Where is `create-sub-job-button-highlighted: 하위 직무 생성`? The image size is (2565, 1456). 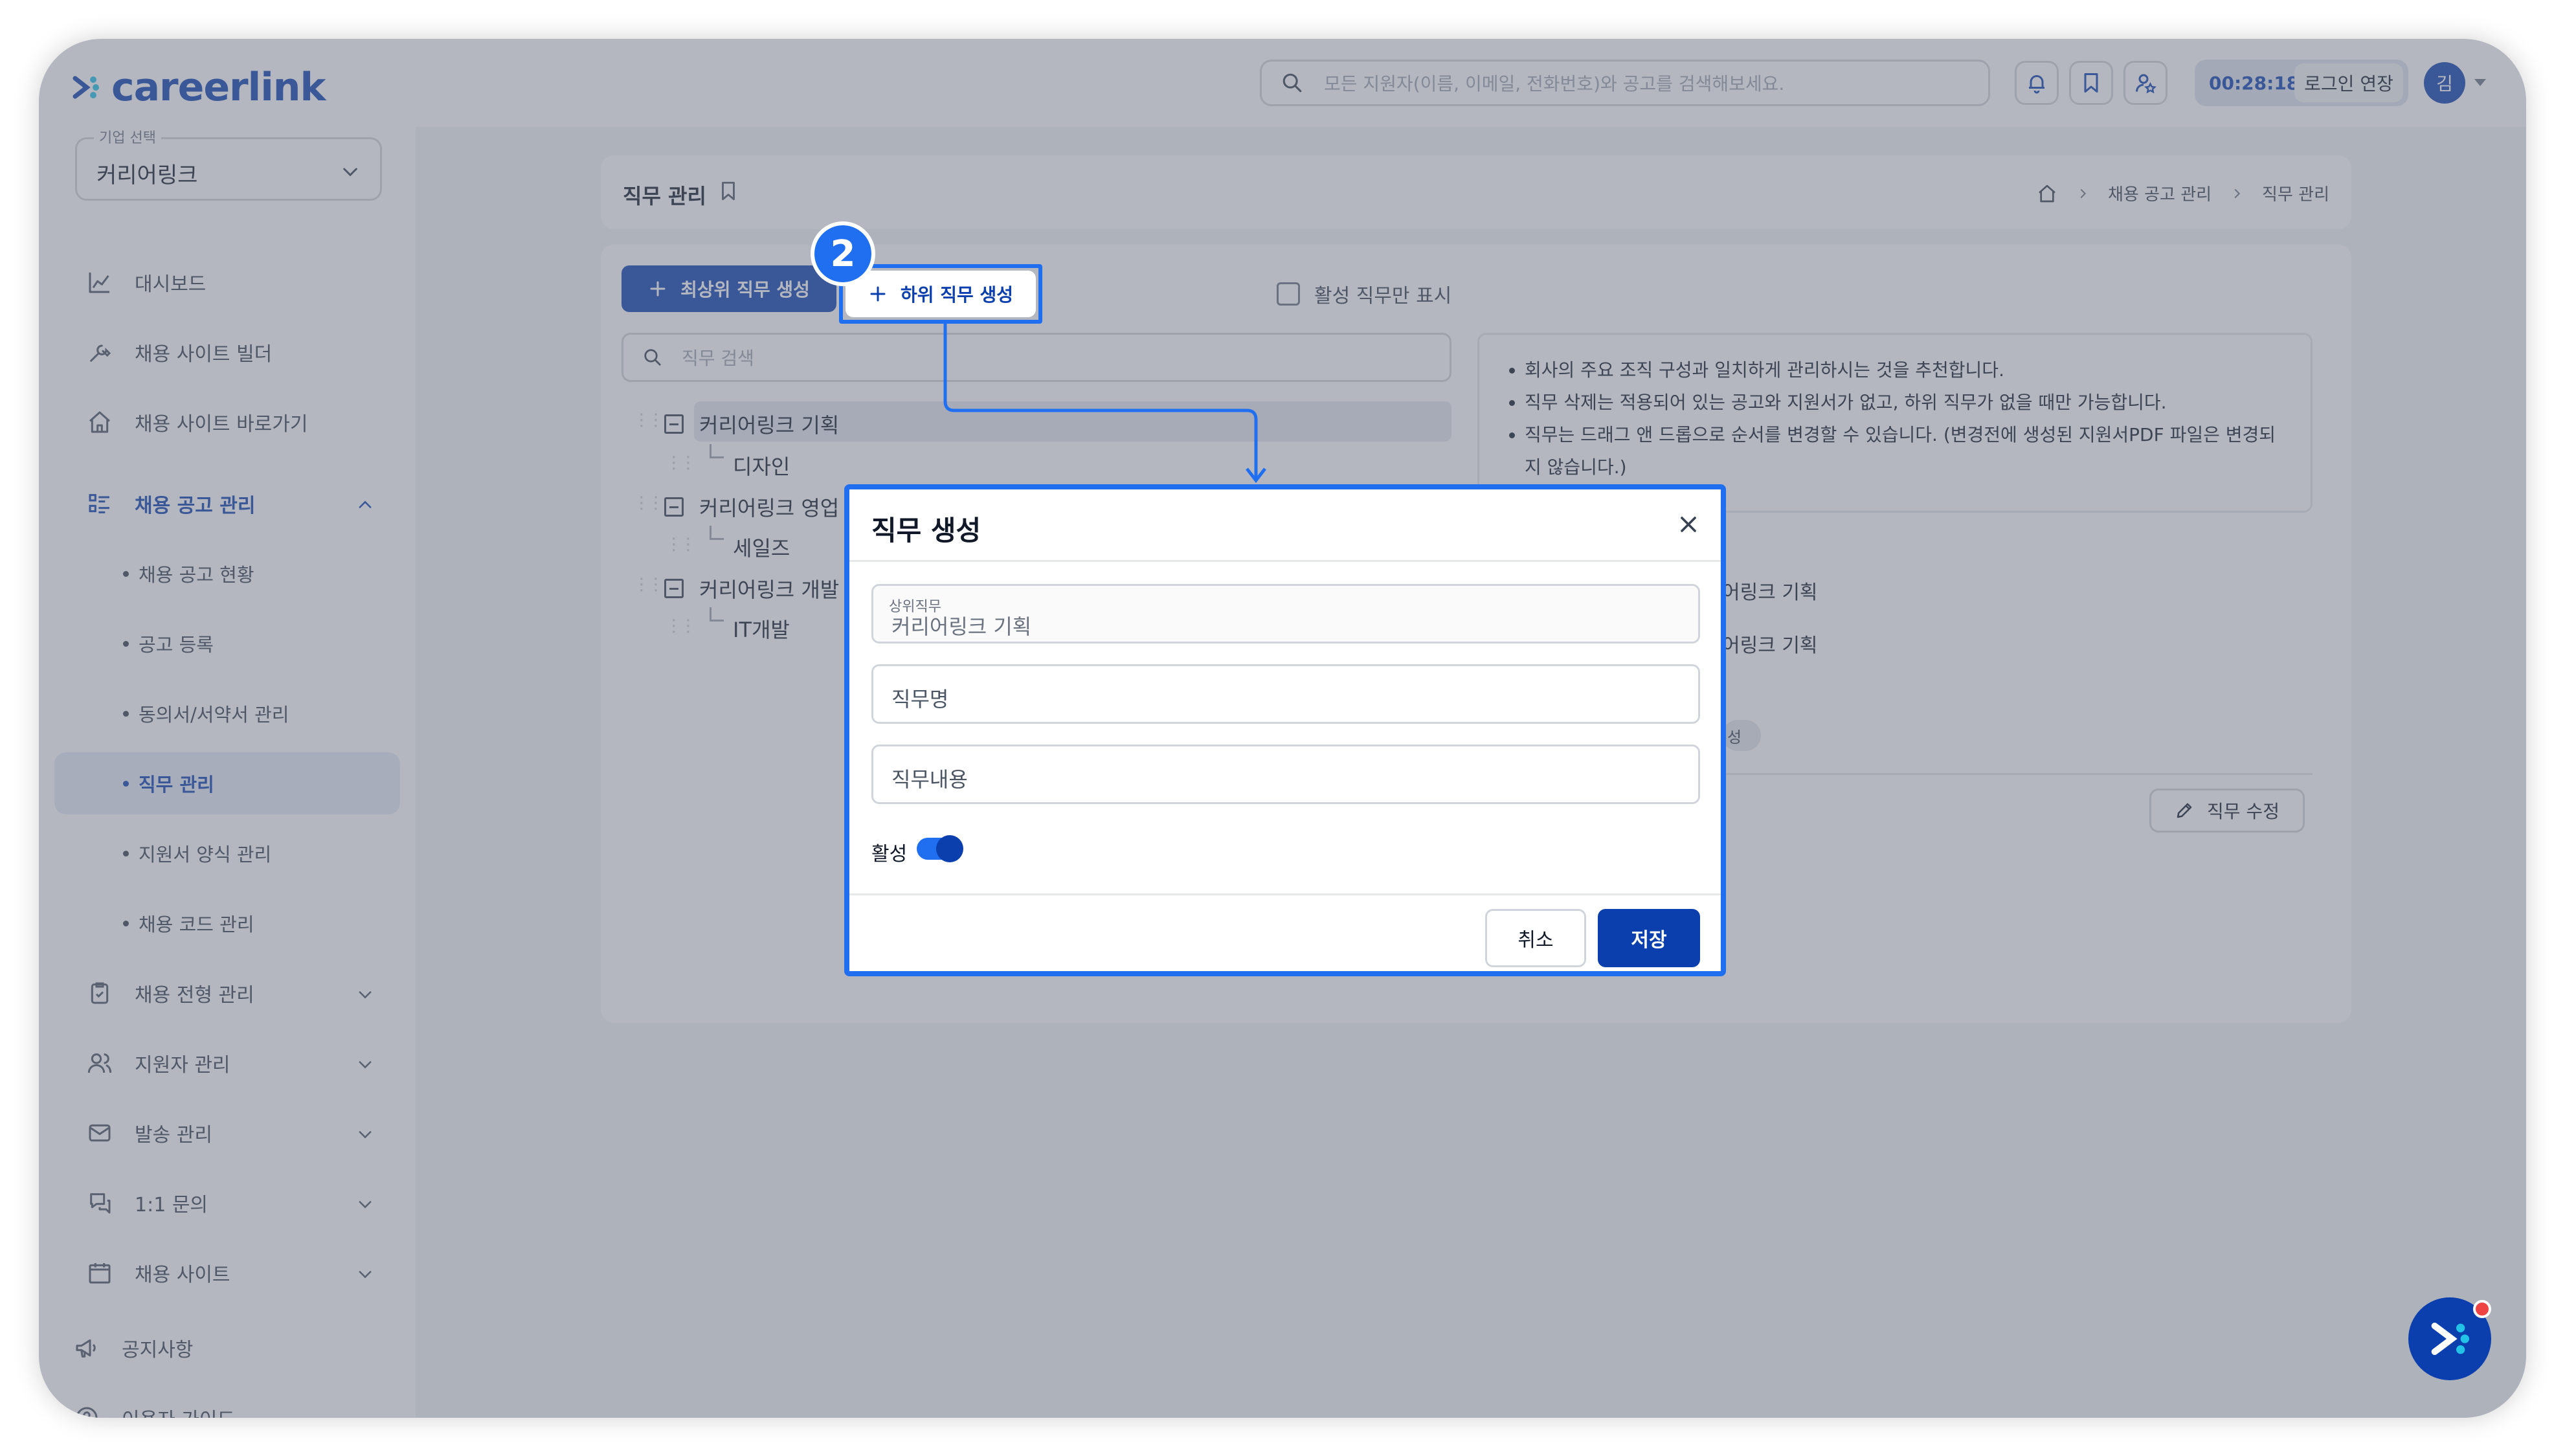
create-sub-job-button-highlighted: 하위 직무 생성 is located at coordinates (941, 294).